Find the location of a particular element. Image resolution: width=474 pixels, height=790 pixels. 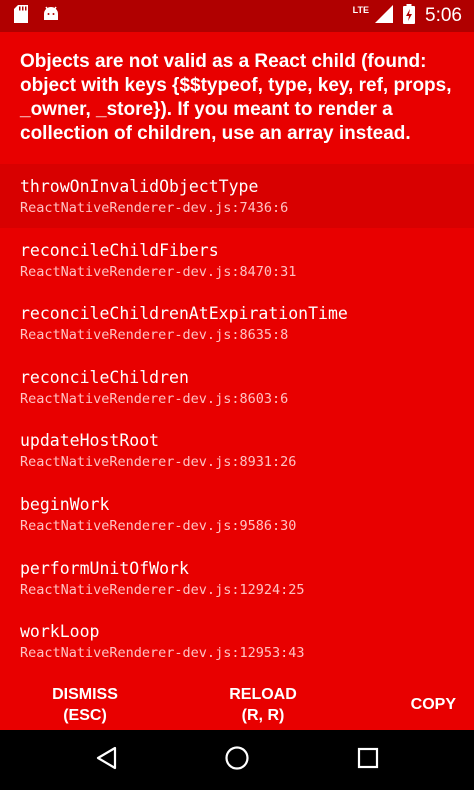

android-icon is located at coordinates (51, 16).